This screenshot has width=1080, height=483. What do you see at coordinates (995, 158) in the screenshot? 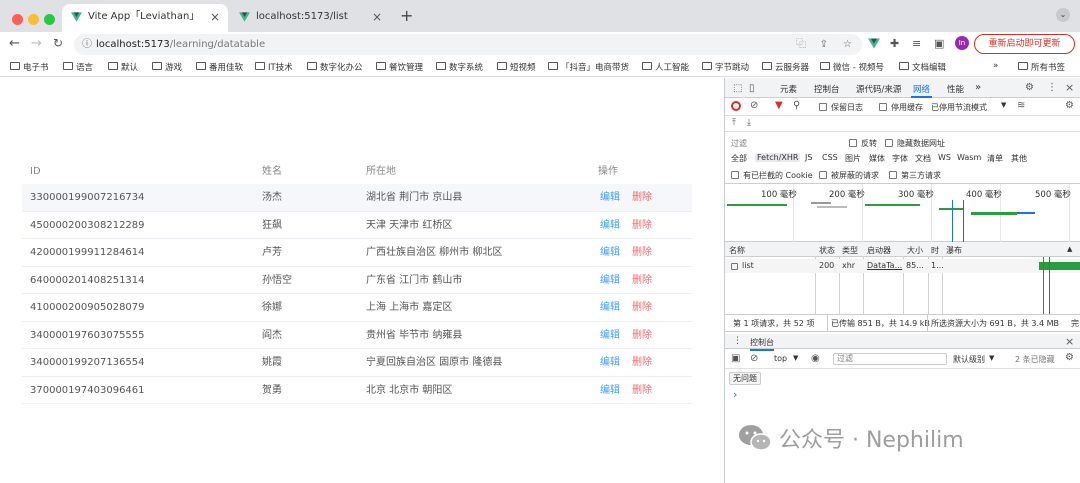
I see `type-manifest: 清单` at bounding box center [995, 158].